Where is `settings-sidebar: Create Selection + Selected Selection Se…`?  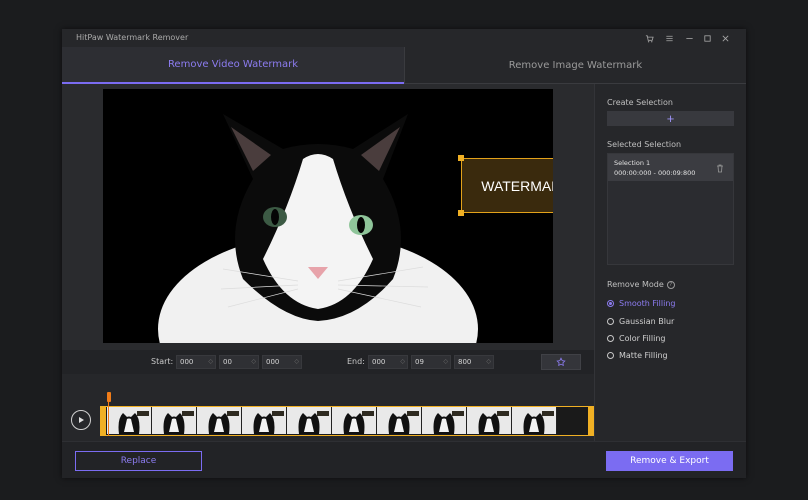 settings-sidebar: Create Selection + Selected Selection Se… is located at coordinates (670, 262).